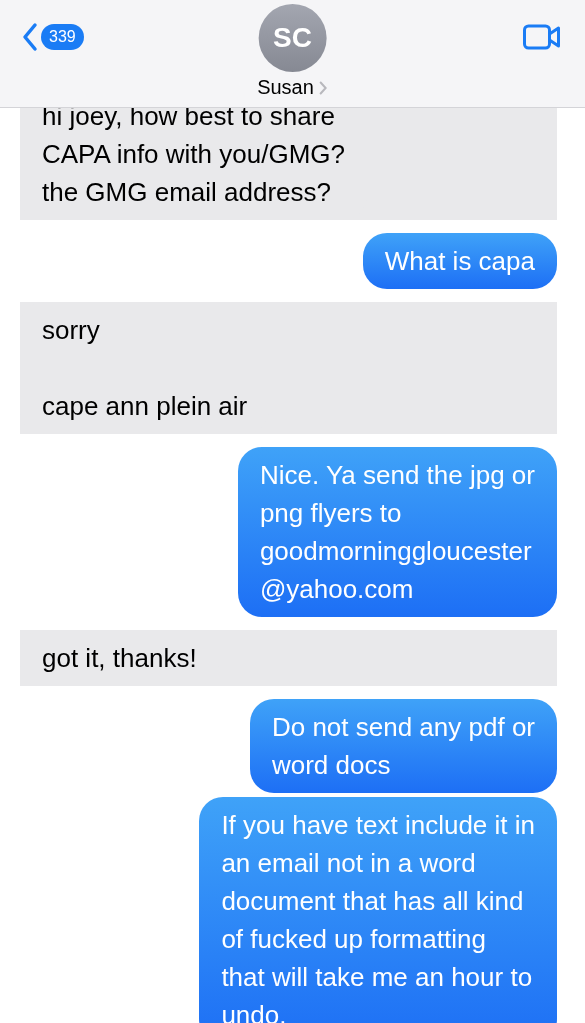  I want to click on unread-count-badge: 339, so click(62, 37).